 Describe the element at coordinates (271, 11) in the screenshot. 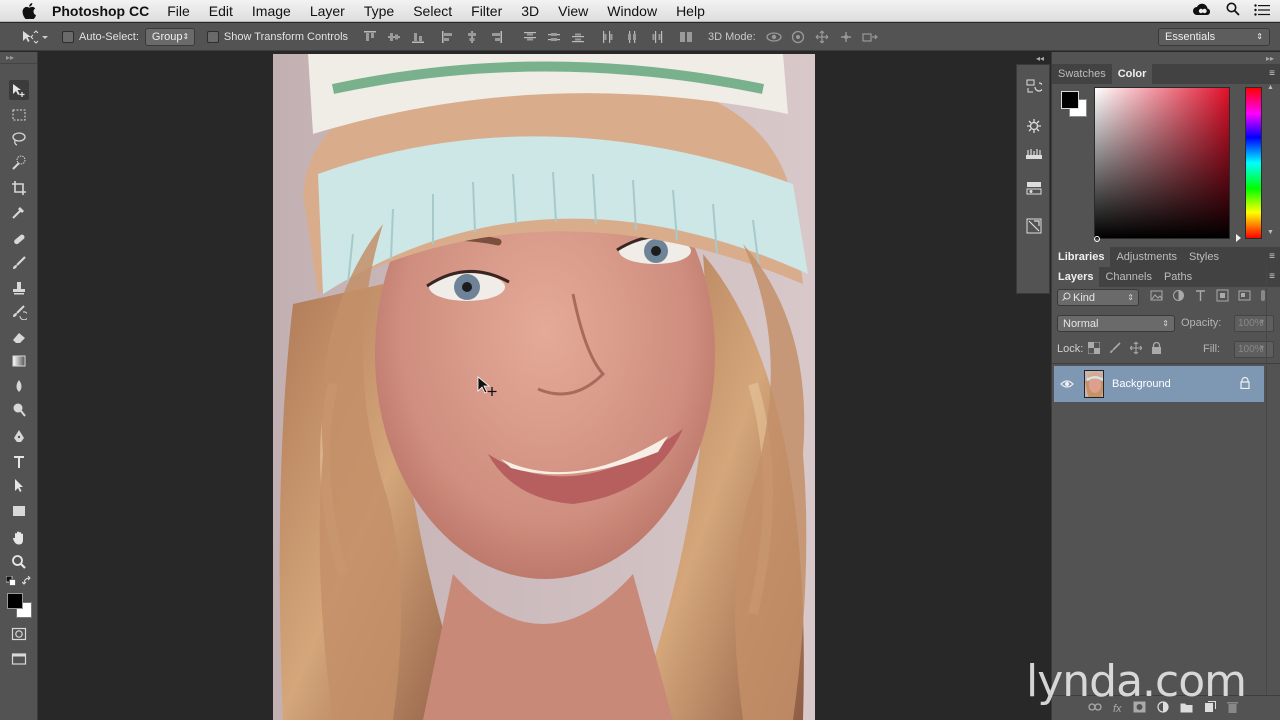

I see `menu-image: Image` at that location.